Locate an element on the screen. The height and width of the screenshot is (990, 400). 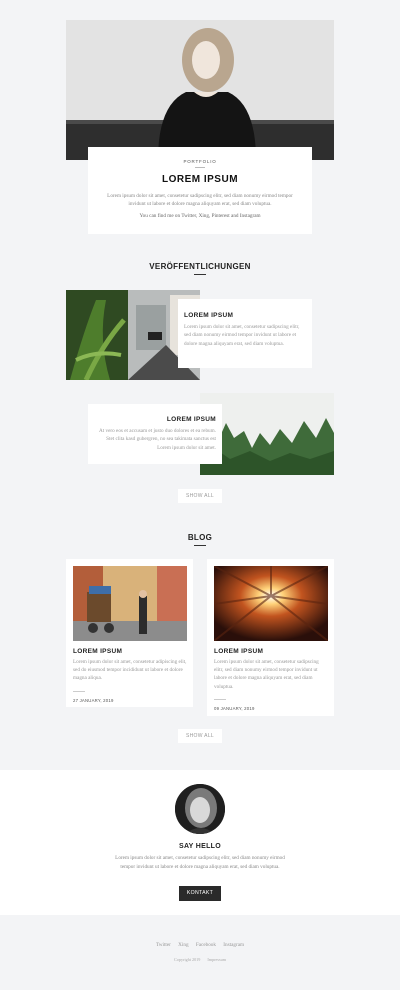
section-title-publications: VERÖFFENTLICHUNGEN is located at coordinates (200, 266).